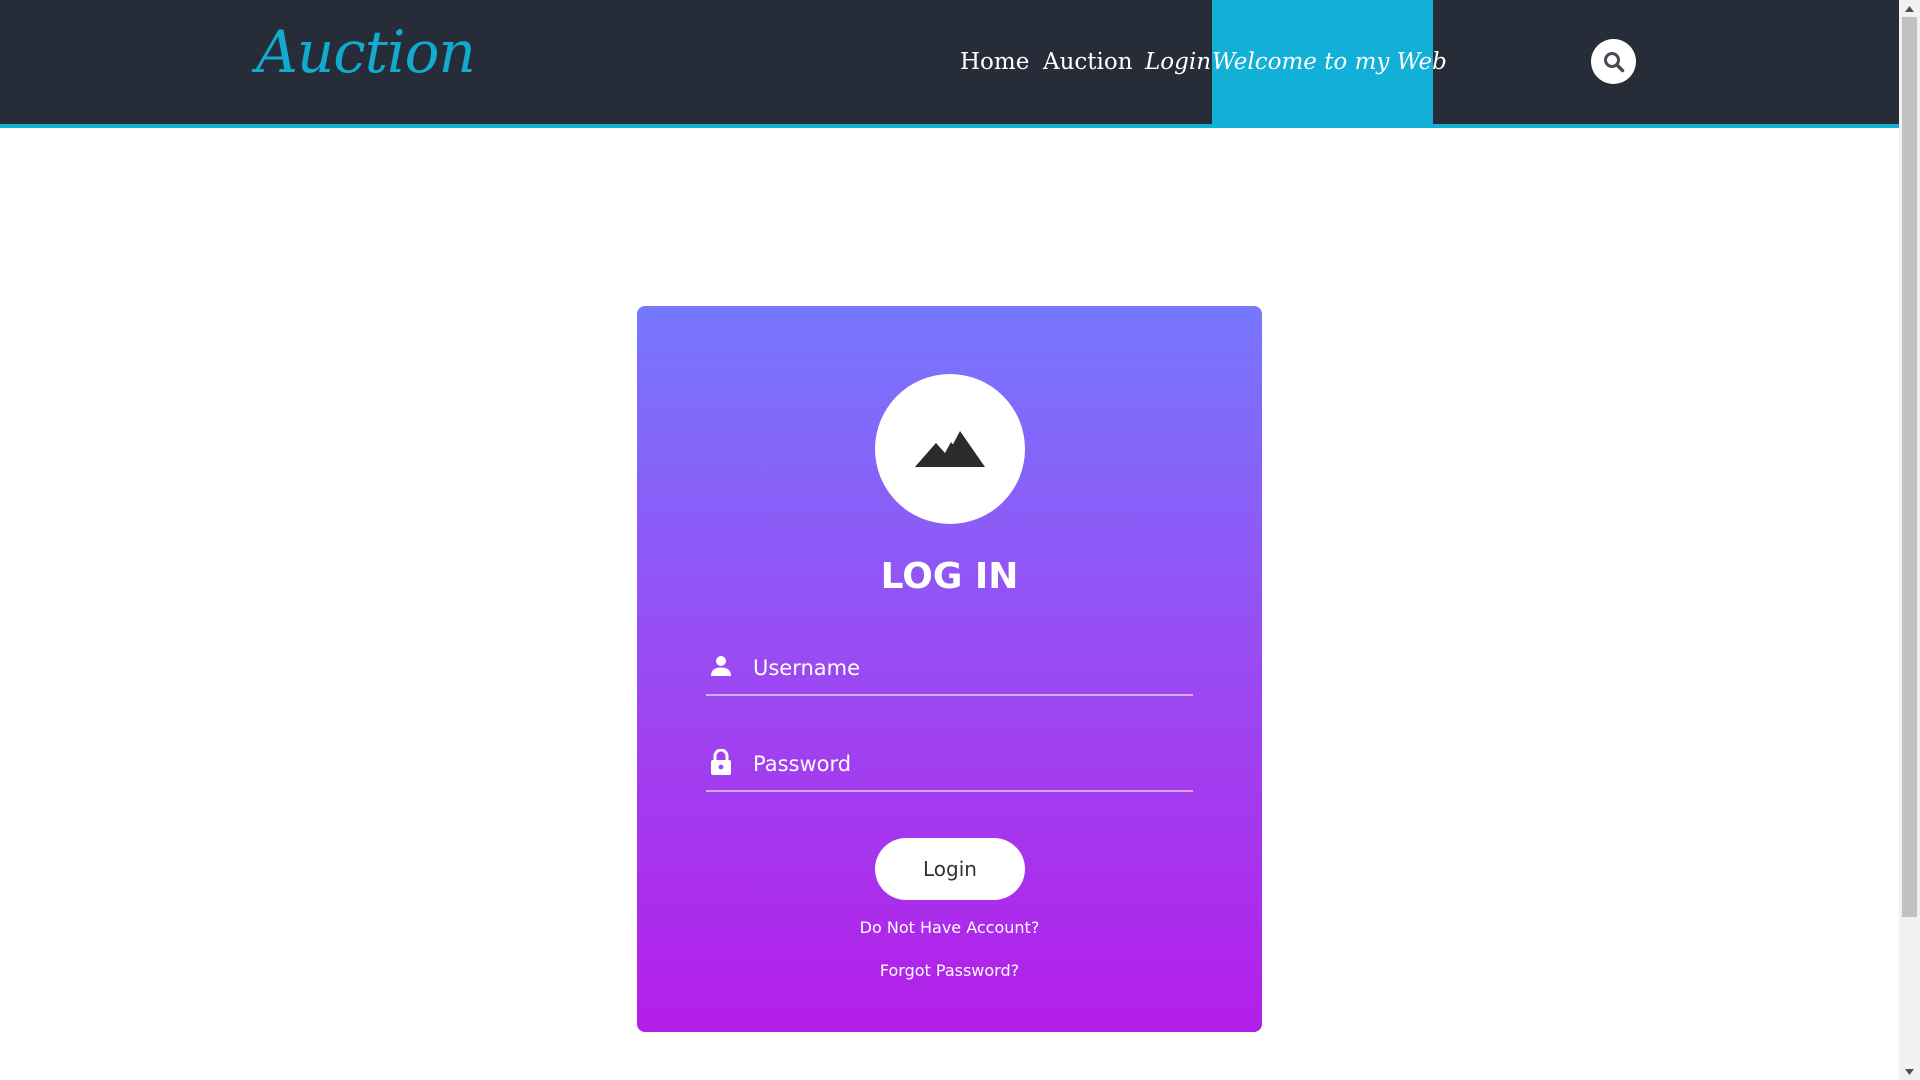 This screenshot has height=1080, width=1920. What do you see at coordinates (721, 666) in the screenshot?
I see `user-icon` at bounding box center [721, 666].